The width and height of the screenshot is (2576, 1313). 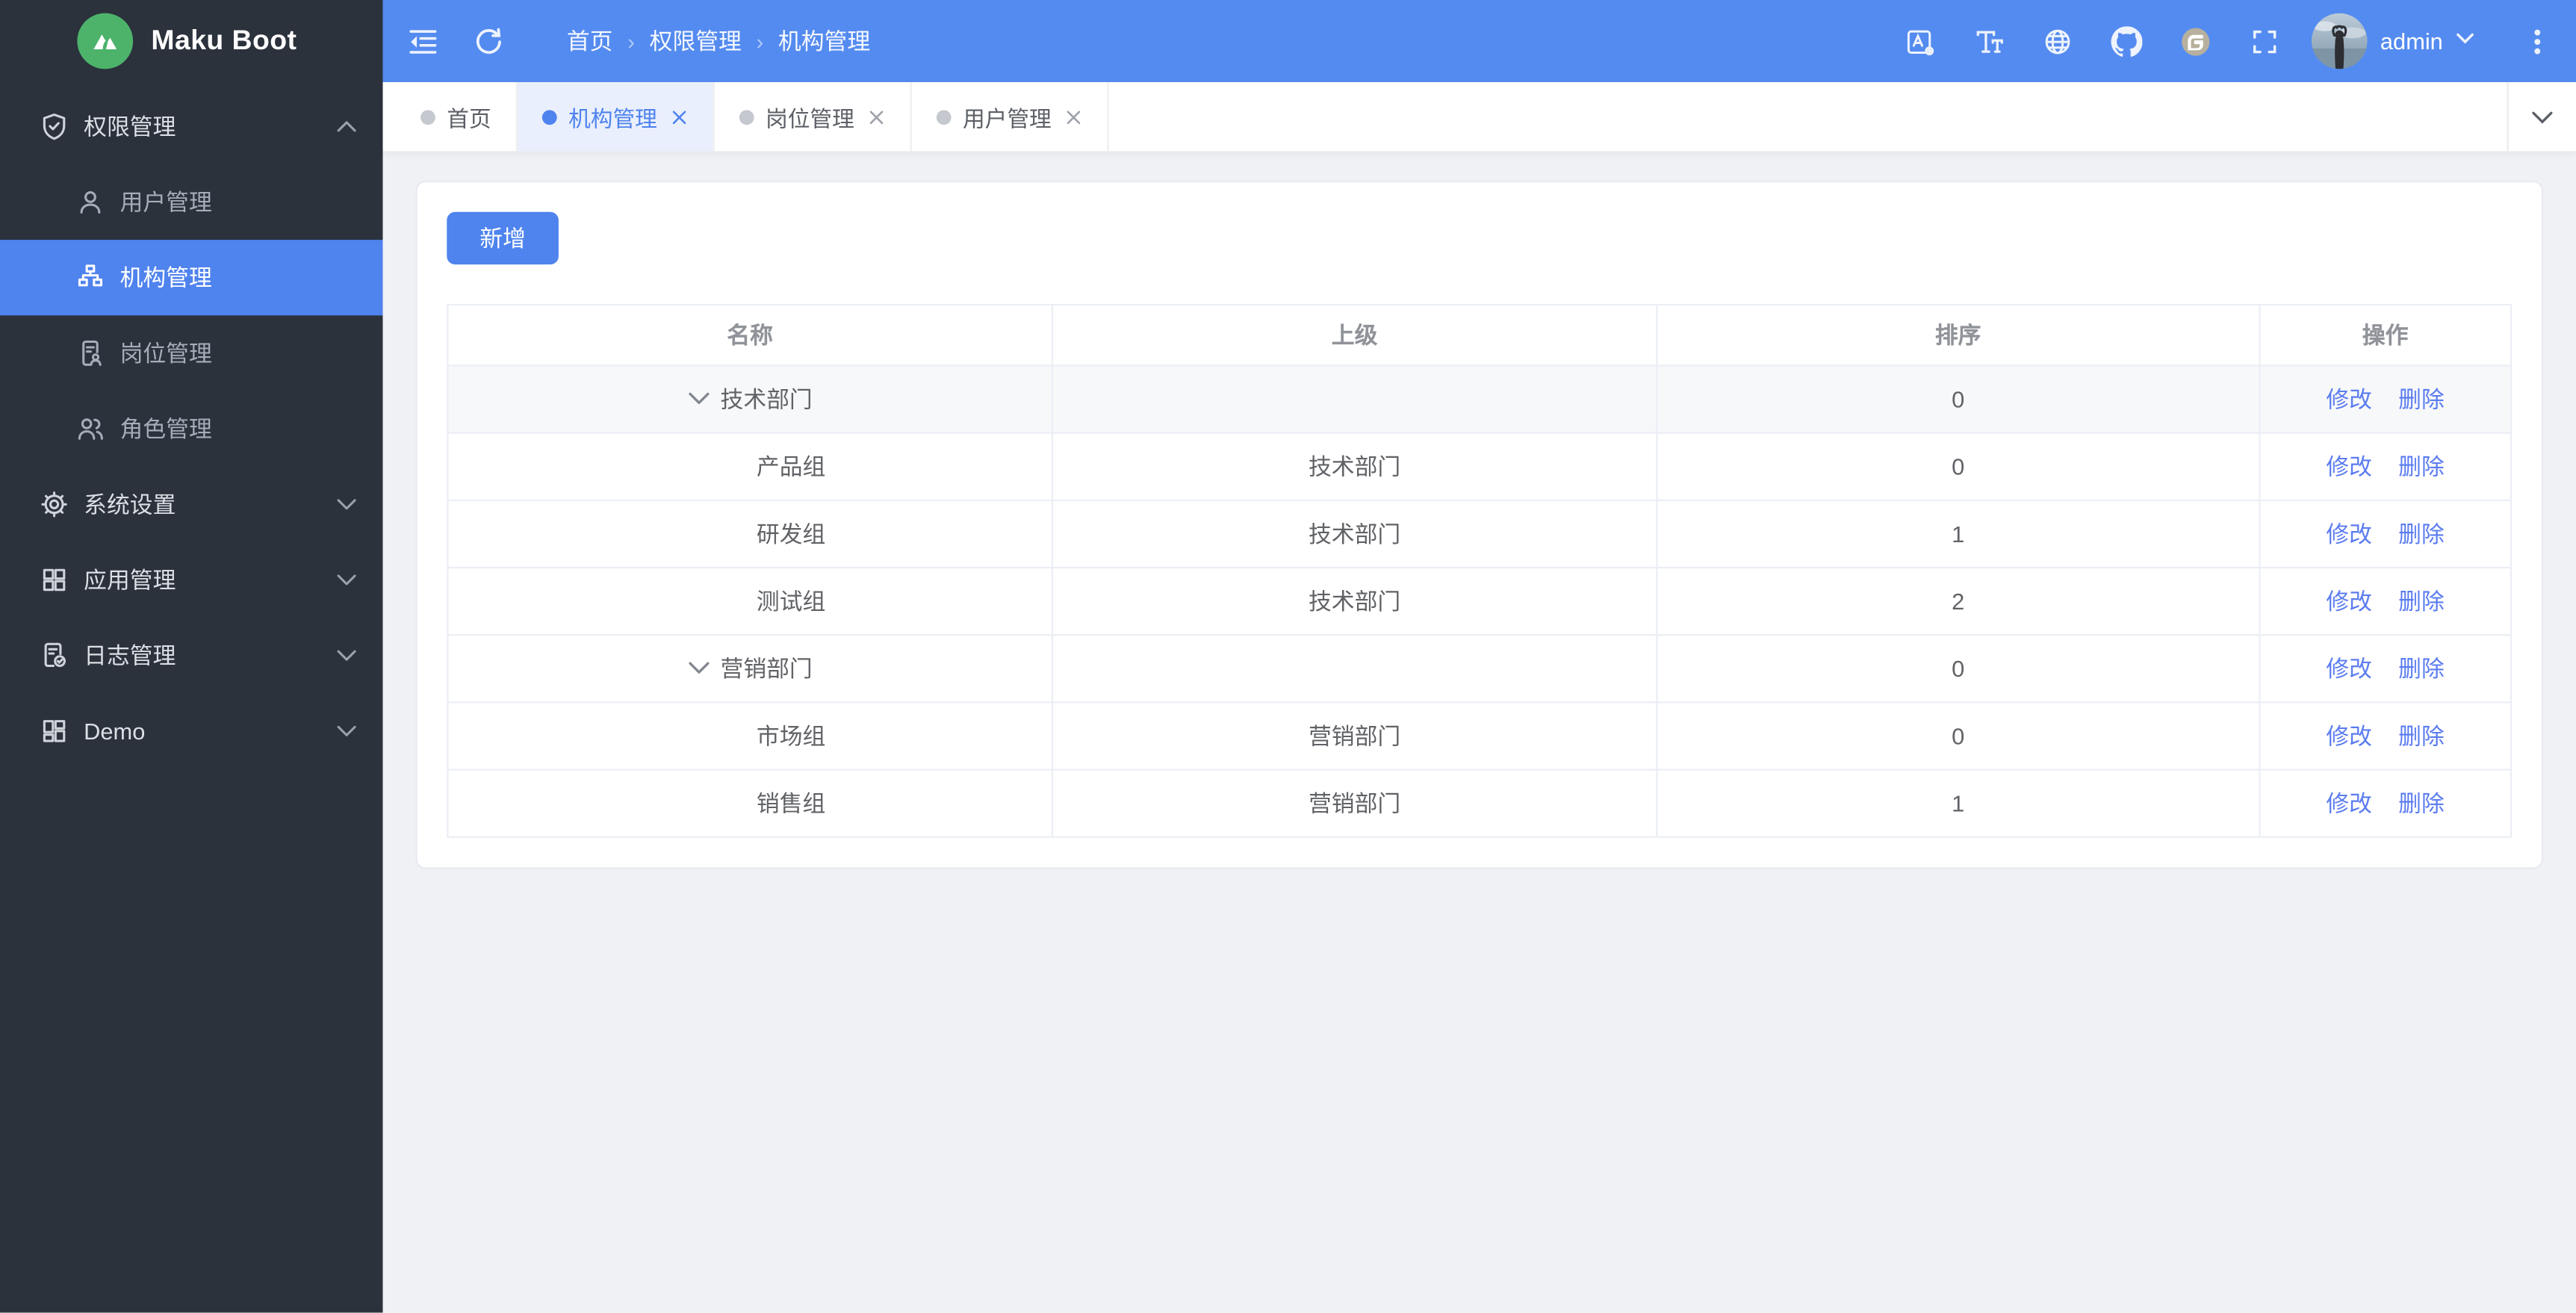 What do you see at coordinates (488, 41) in the screenshot?
I see `refresh-icon` at bounding box center [488, 41].